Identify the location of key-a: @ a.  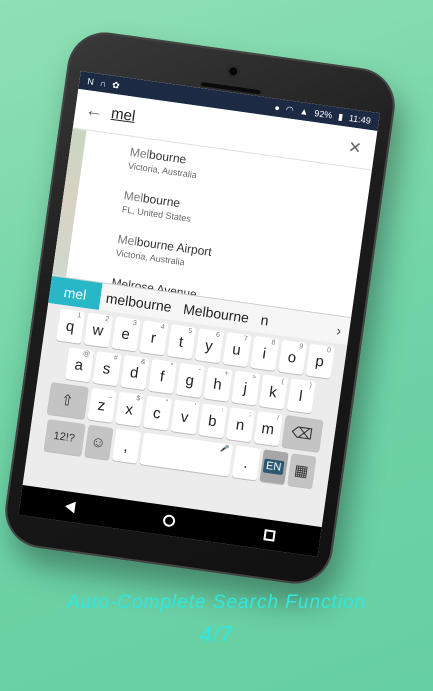
(79, 365).